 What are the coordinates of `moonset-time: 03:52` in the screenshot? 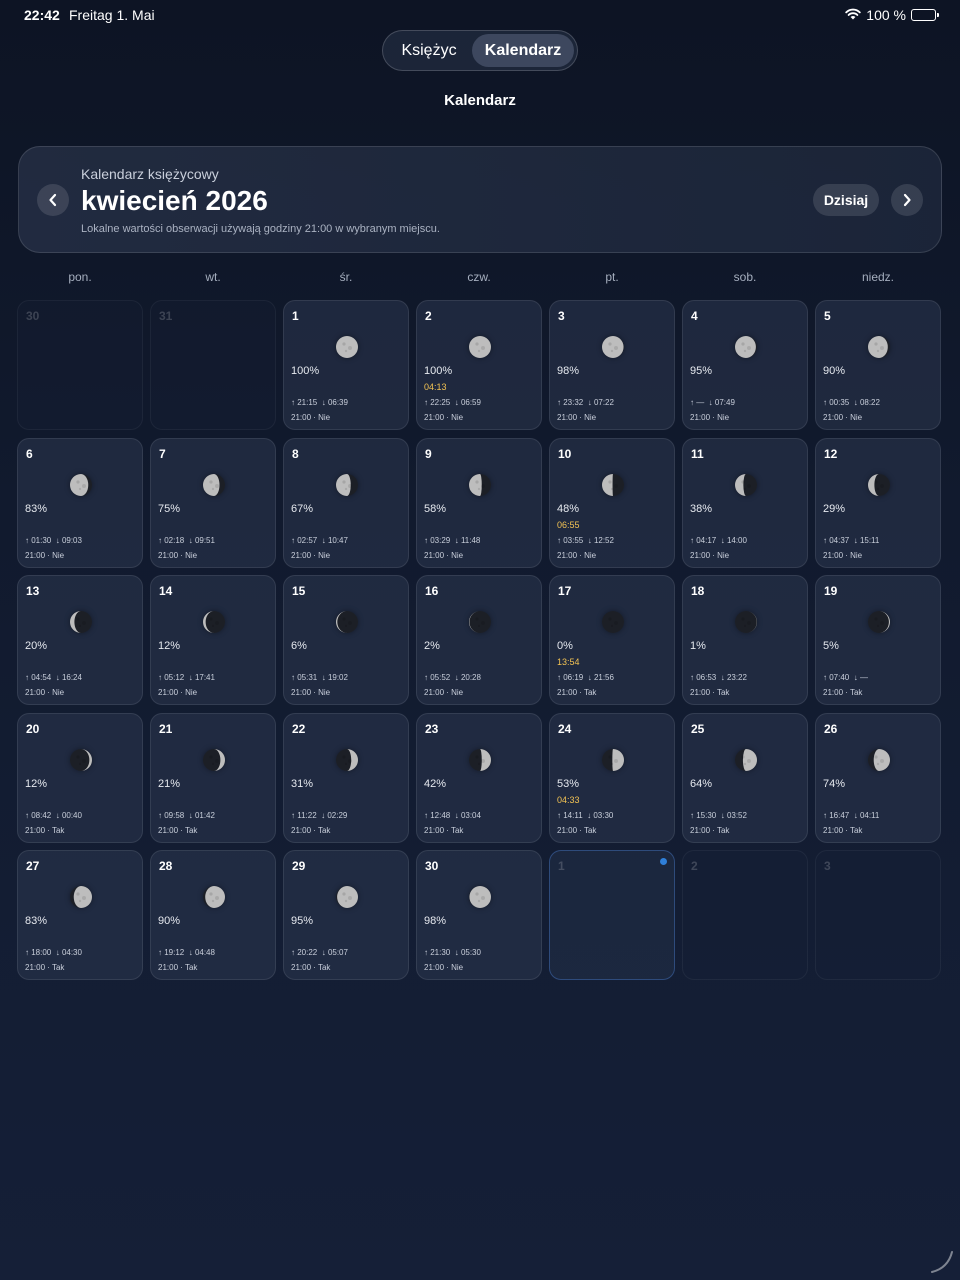 It's located at (736, 815).